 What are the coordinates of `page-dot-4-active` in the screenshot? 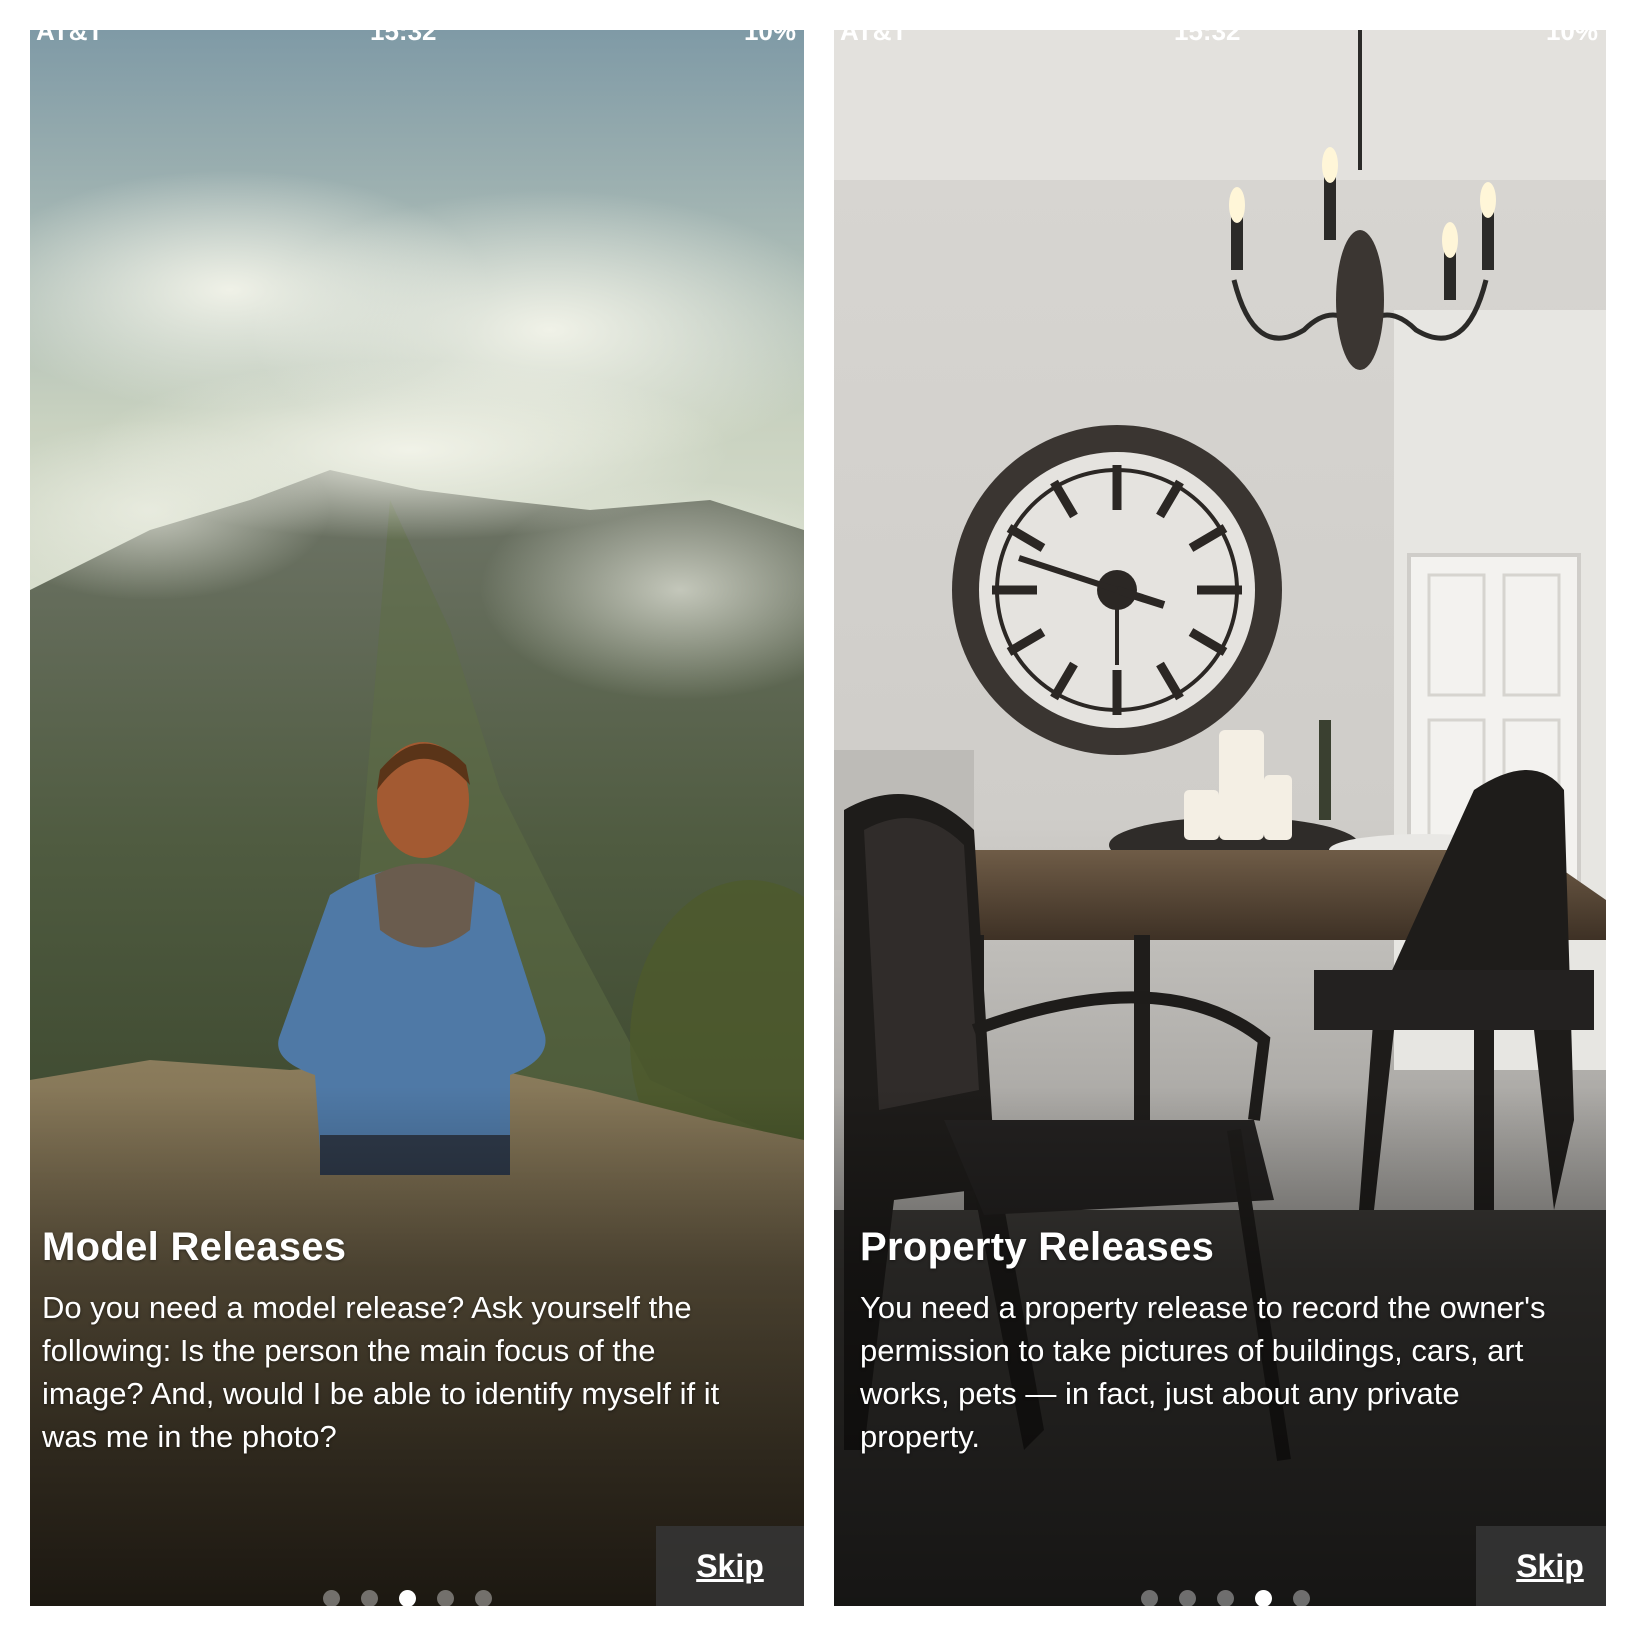 It's located at (1263, 1598).